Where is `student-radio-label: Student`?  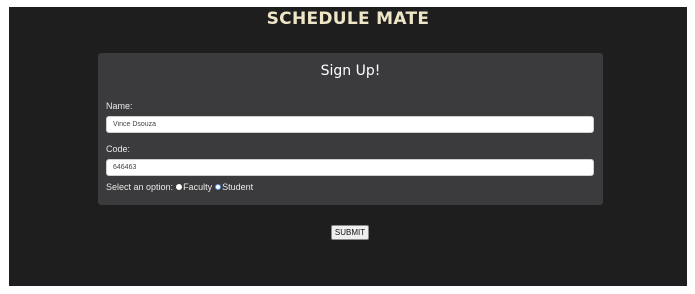
student-radio-label: Student is located at coordinates (237, 187).